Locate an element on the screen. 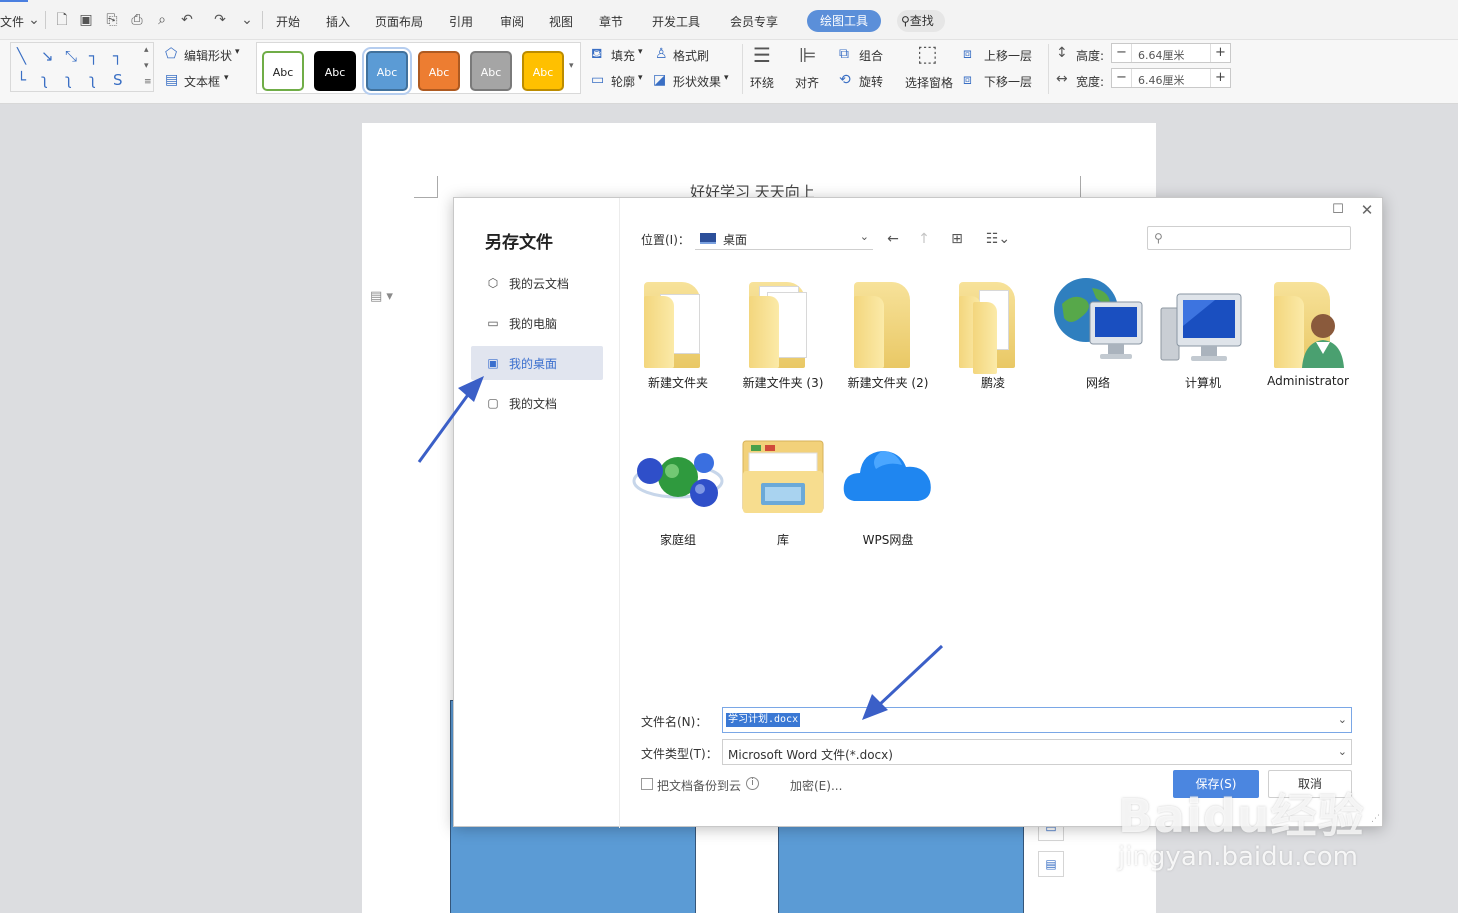 The height and width of the screenshot is (913, 1458). sidebar-item-my-documents: ▢ 我的文档 is located at coordinates (537, 403).